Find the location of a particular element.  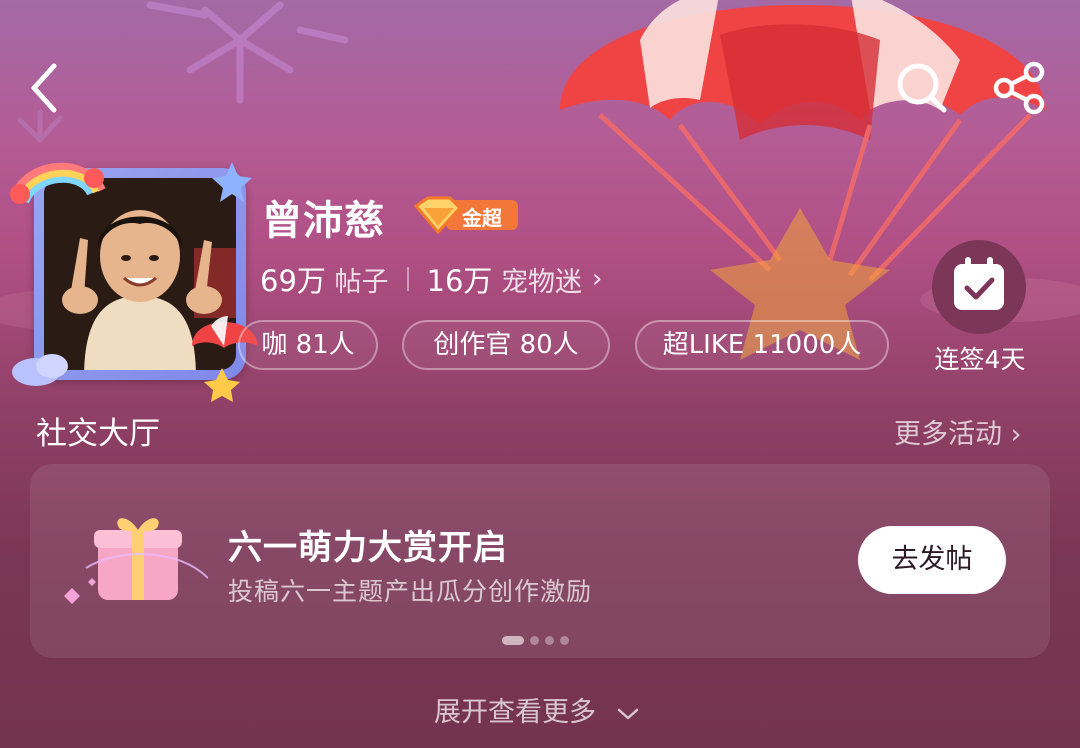

search-button is located at coordinates (922, 88).